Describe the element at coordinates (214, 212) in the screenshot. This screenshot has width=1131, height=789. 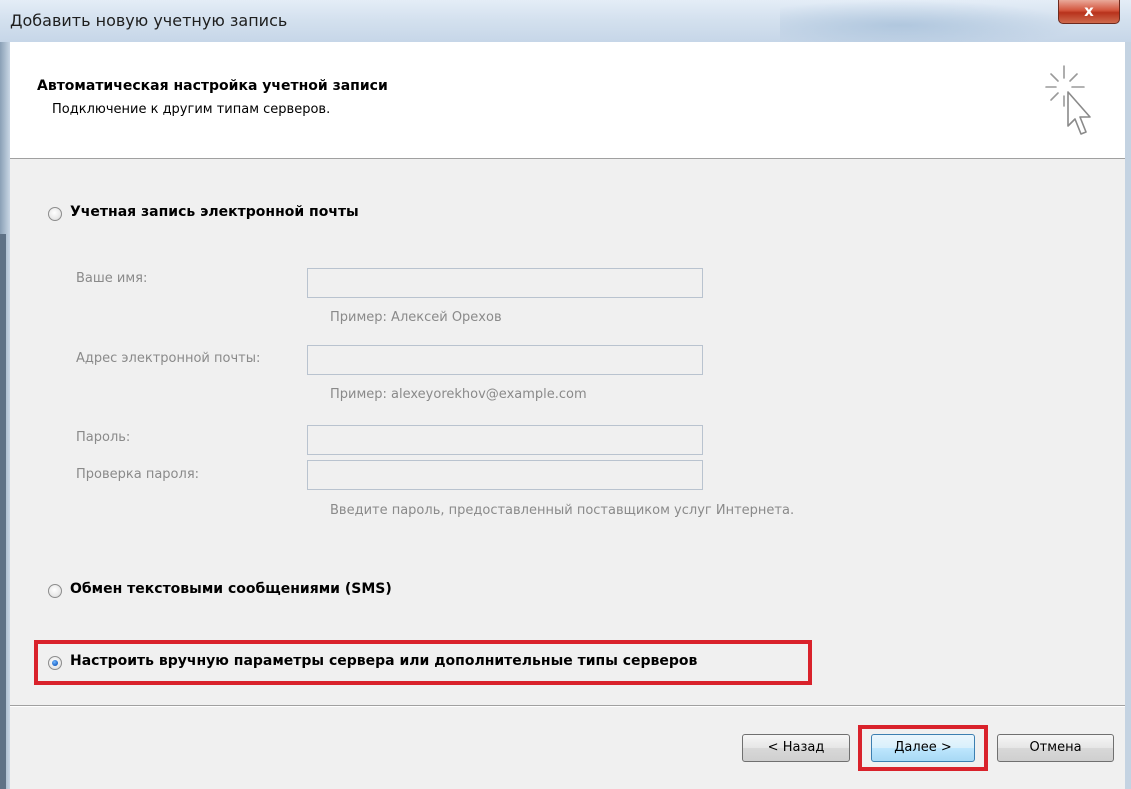
I see `email-account-label: Учетная запись электронной почты` at that location.